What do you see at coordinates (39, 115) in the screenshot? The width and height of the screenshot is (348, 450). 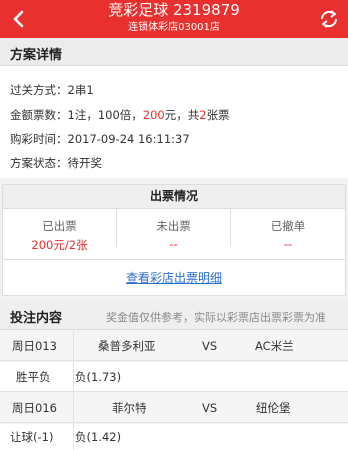 I see `amount-label: 金额票数：` at bounding box center [39, 115].